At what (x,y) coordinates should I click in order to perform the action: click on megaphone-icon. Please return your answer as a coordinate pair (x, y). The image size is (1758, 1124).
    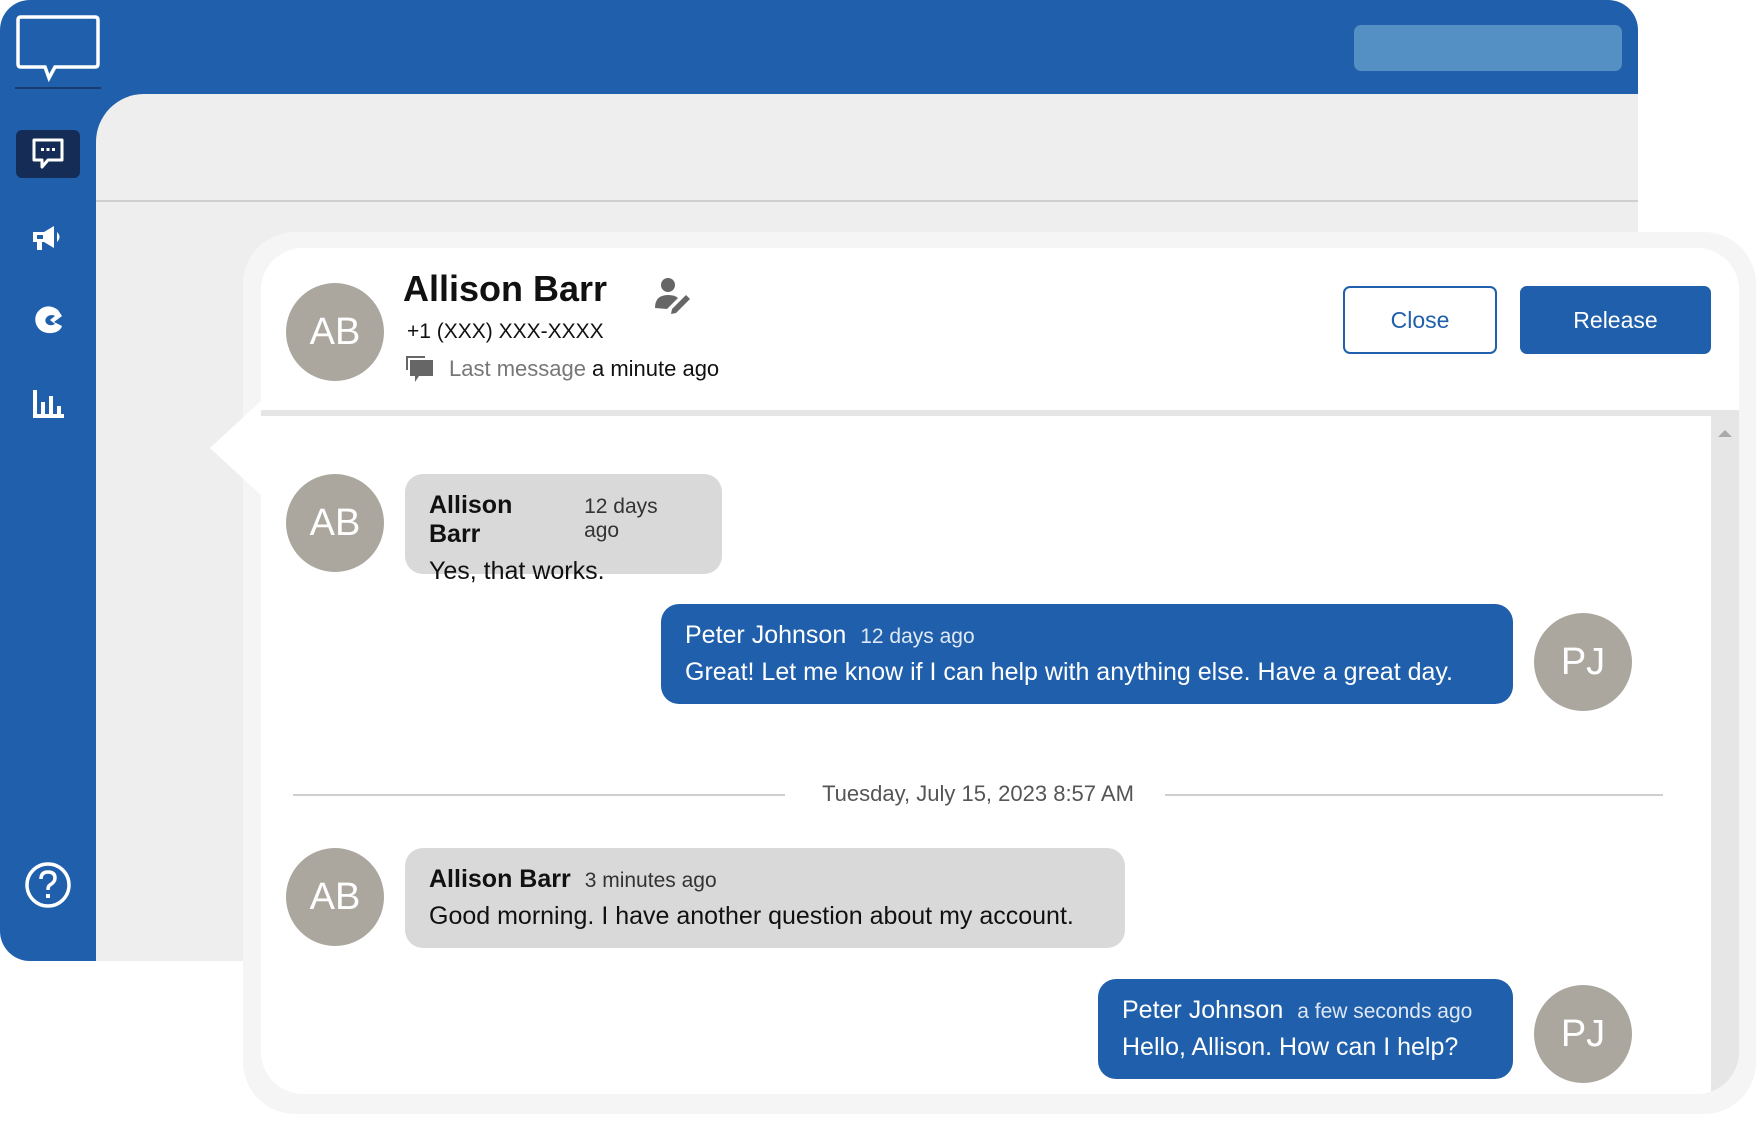
    Looking at the image, I should click on (46, 238).